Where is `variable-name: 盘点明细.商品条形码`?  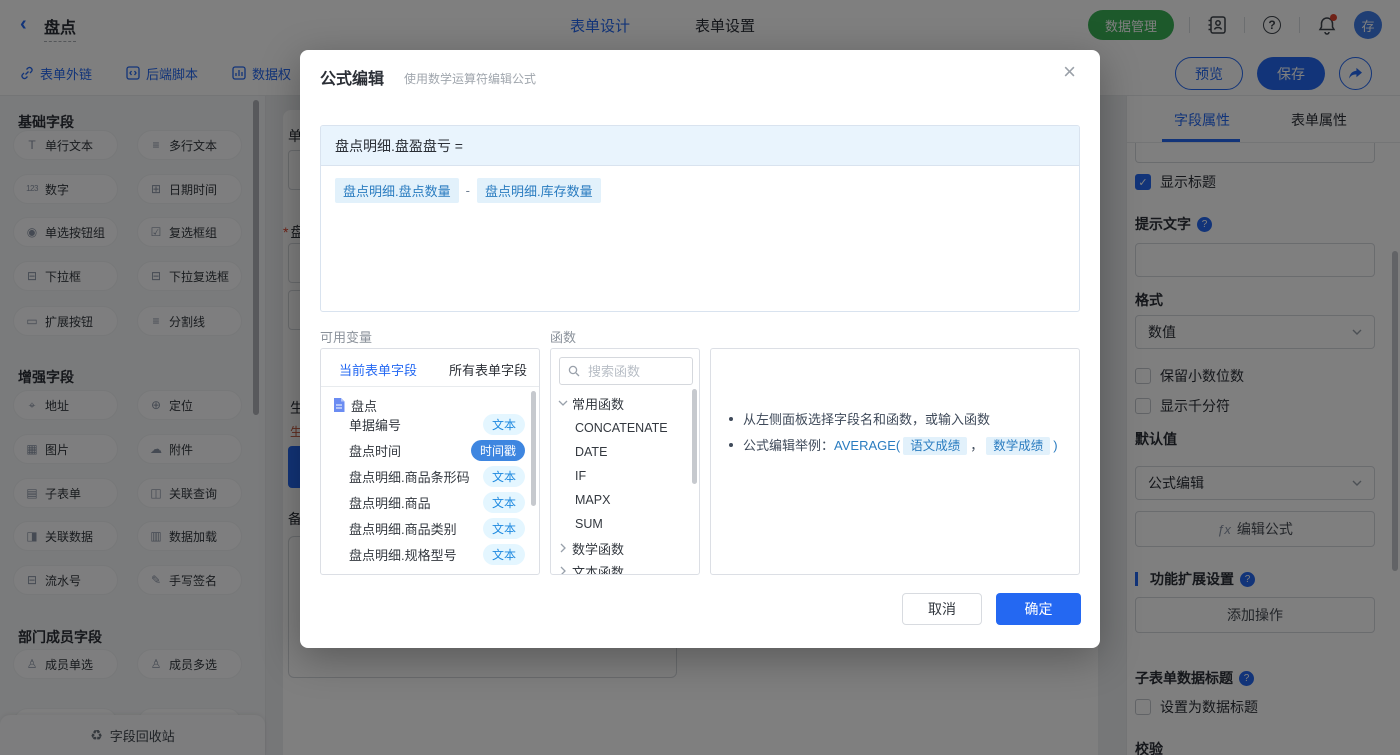 variable-name: 盘点明细.商品条形码 is located at coordinates (409, 477).